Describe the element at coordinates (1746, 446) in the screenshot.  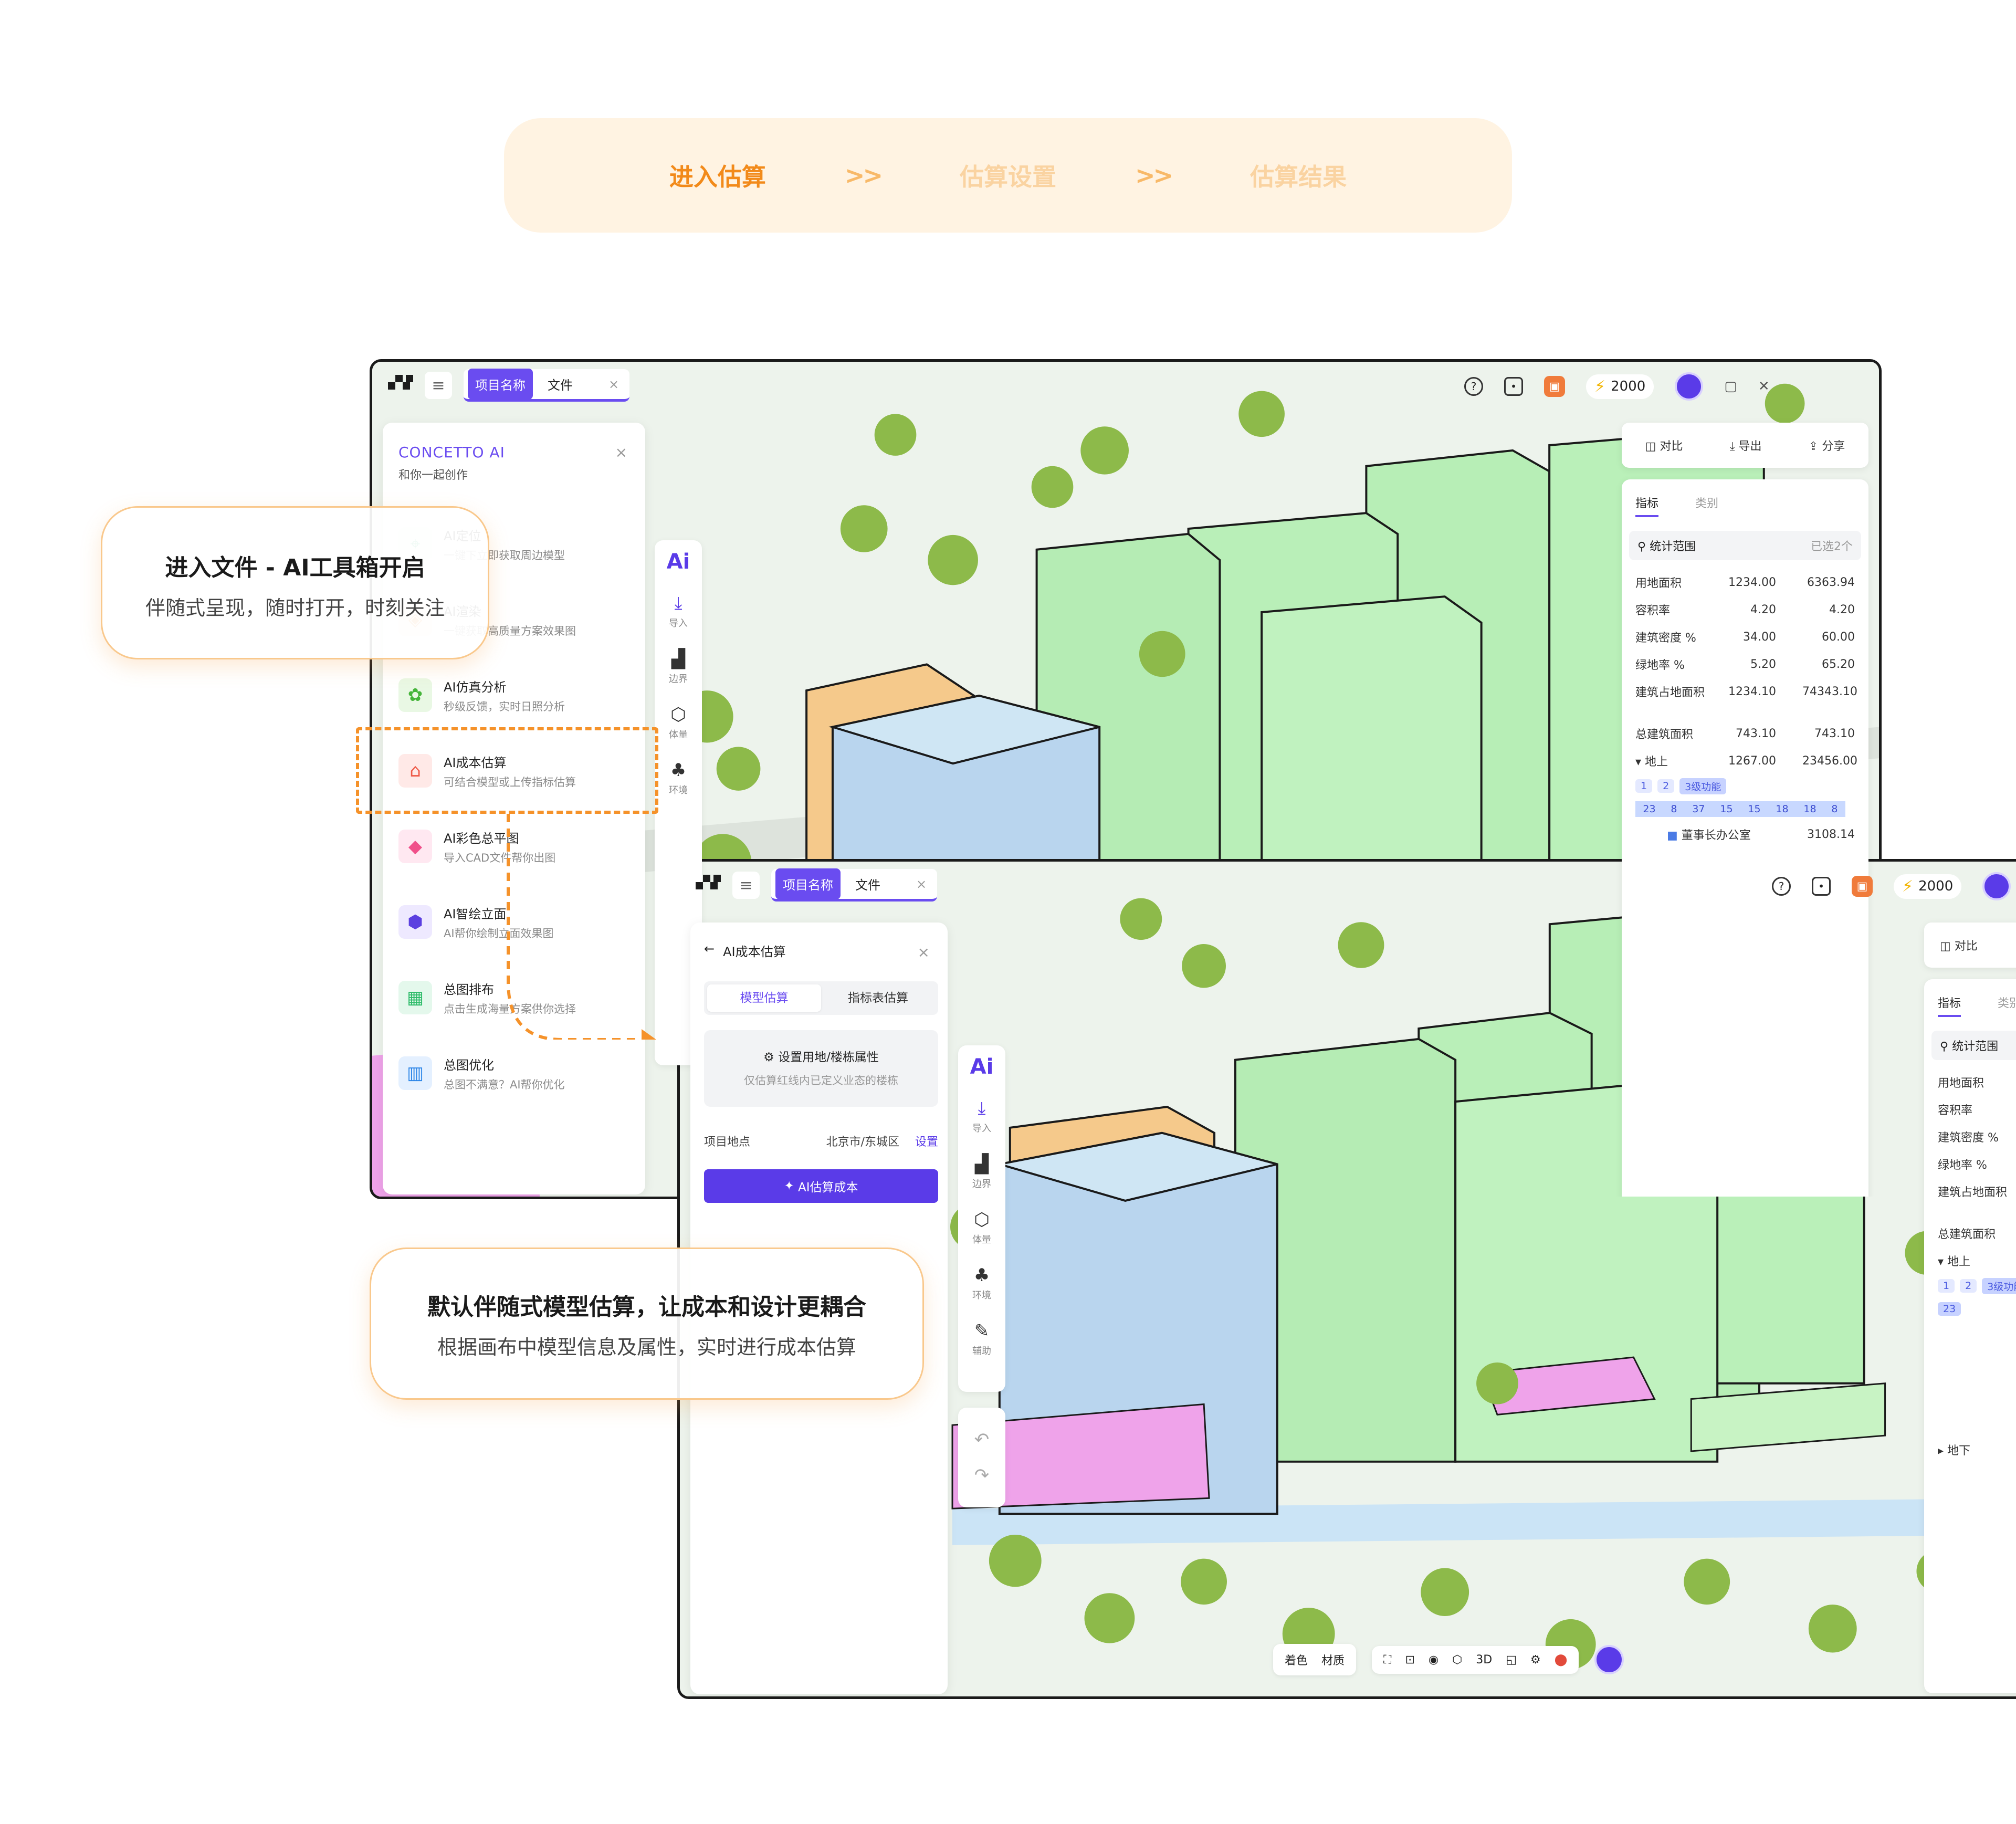
I see `export-button: ⤓ 导出` at that location.